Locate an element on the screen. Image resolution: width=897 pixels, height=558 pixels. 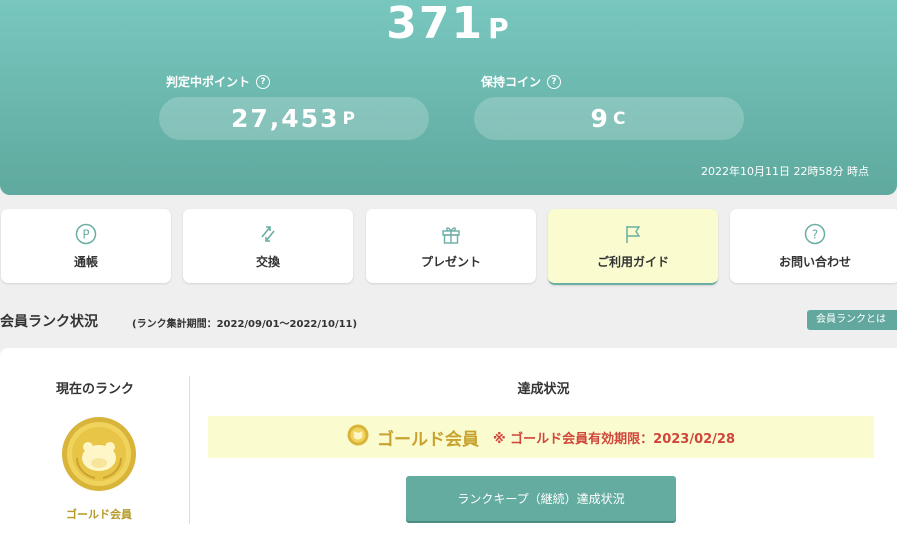
coins-box: 9C is located at coordinates (609, 118).